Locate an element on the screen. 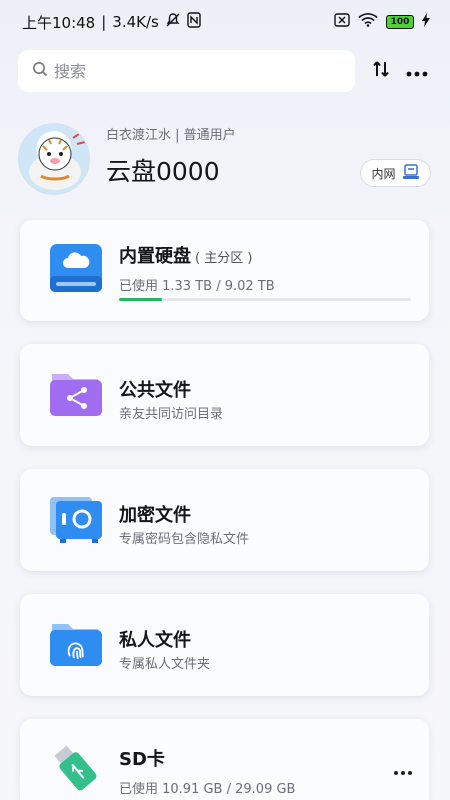  card-public-files: 公共文件 亲友共同访问目录 is located at coordinates (224, 395).